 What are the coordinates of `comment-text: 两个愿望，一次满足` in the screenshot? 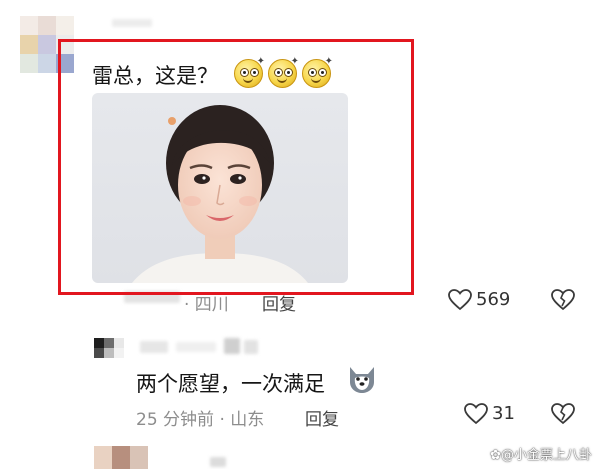 It's located at (230, 384).